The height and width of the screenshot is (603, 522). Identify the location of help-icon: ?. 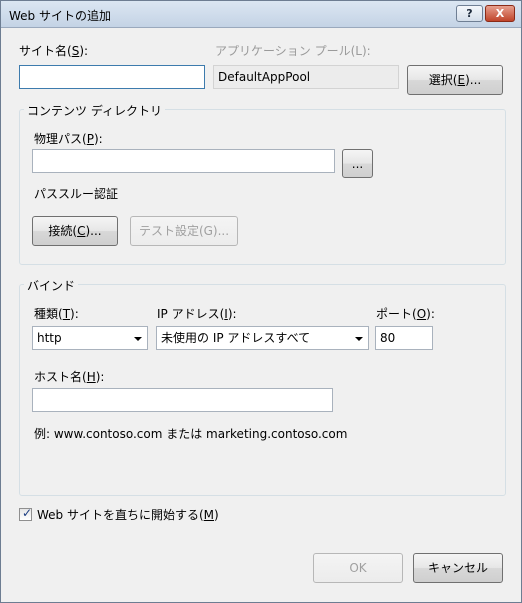
(469, 13).